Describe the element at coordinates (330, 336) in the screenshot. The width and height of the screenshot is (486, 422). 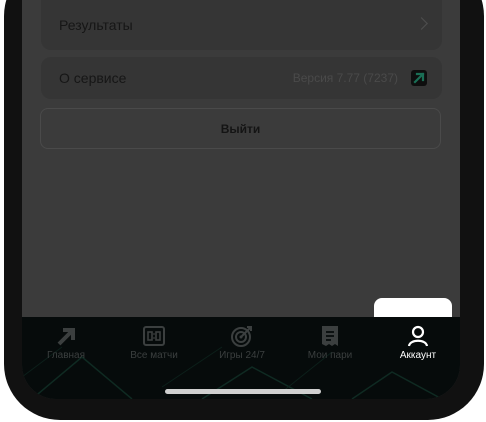
I see `receipt-icon` at that location.